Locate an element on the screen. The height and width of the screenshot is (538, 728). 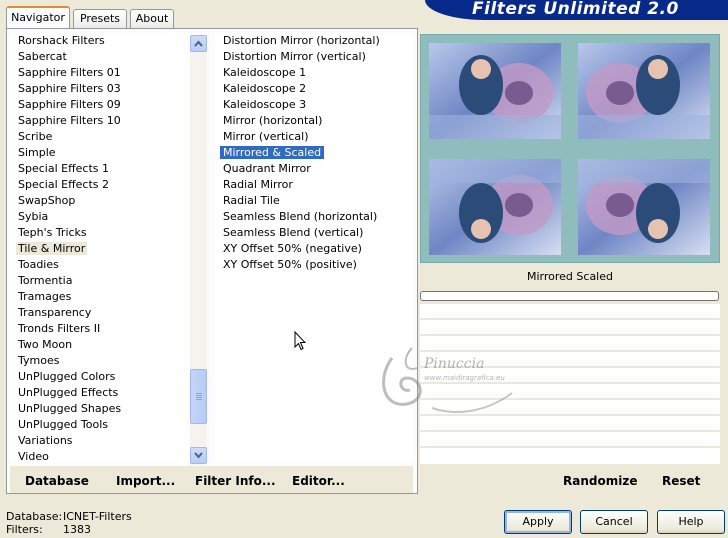
scroll-up-button is located at coordinates (198, 43).